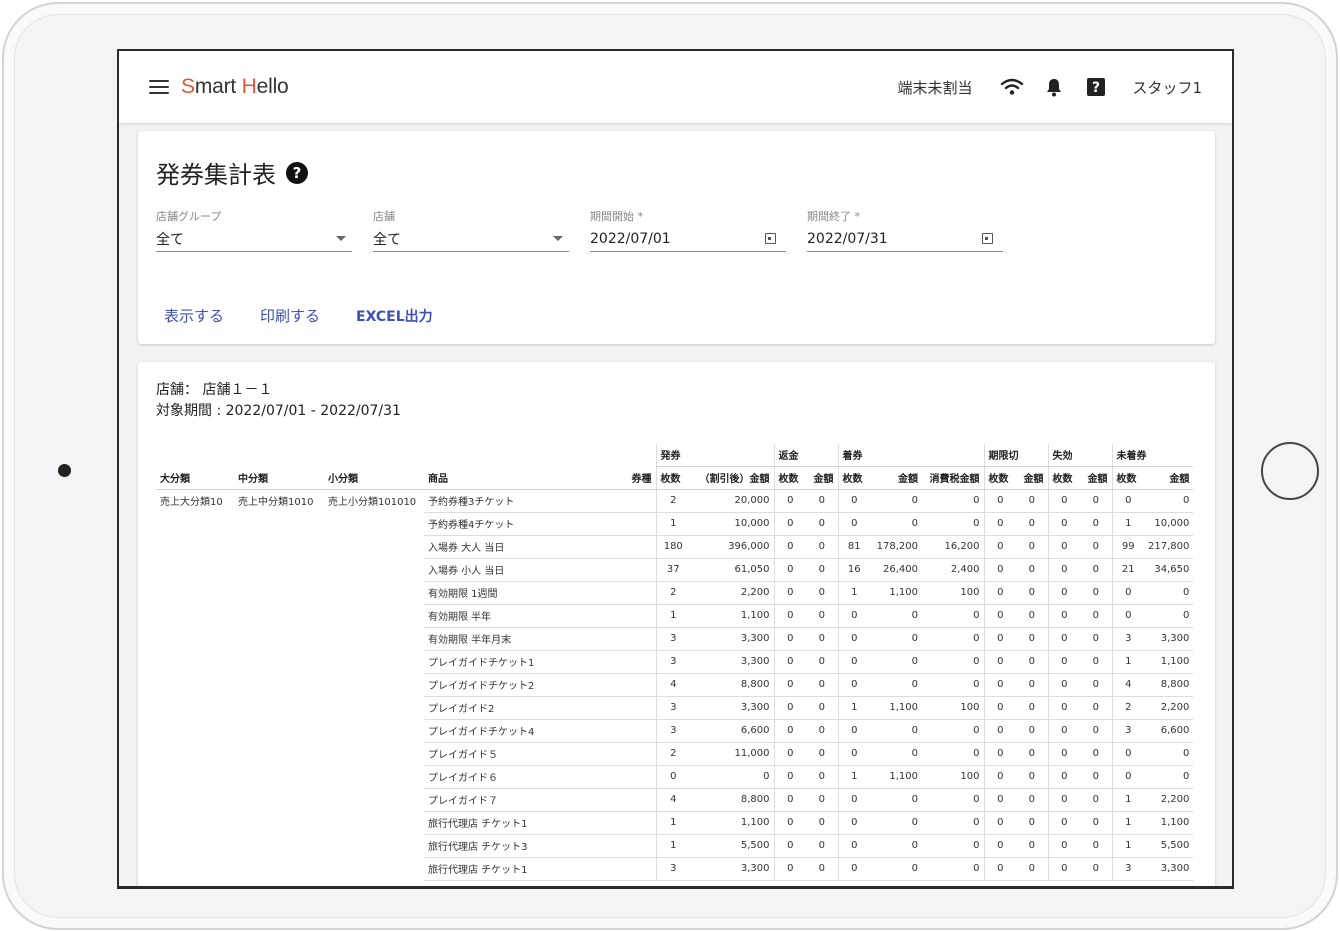 The height and width of the screenshot is (931, 1340). Describe the element at coordinates (1167, 87) in the screenshot. I see `staff-name: スタッフ1` at that location.